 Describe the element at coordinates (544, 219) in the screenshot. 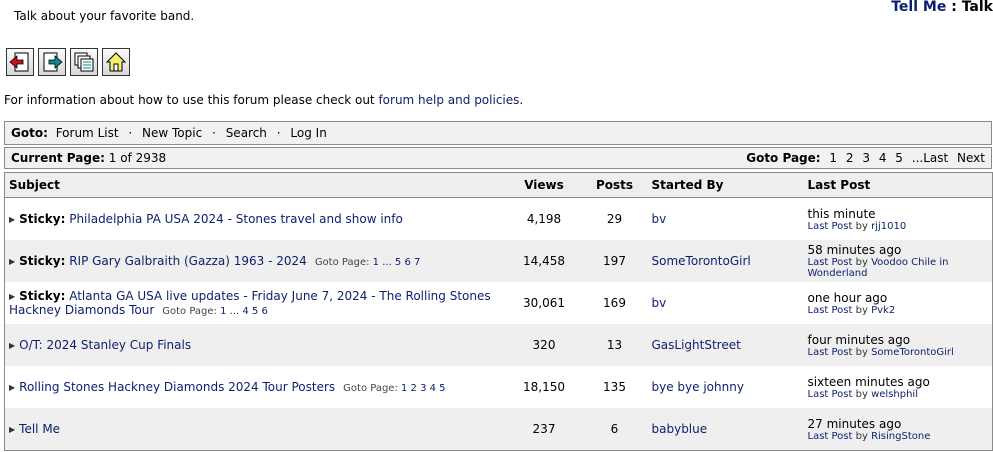

I see `topic-views: 4,198` at that location.